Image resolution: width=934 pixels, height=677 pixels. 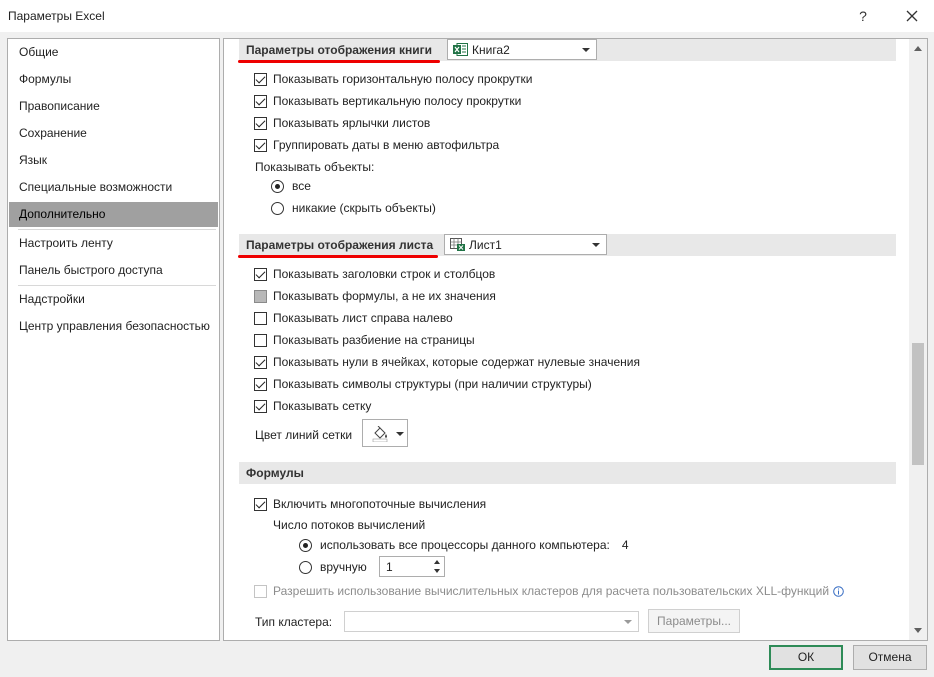 I want to click on sidebar-item-proofing: Правописание, so click(x=113, y=106).